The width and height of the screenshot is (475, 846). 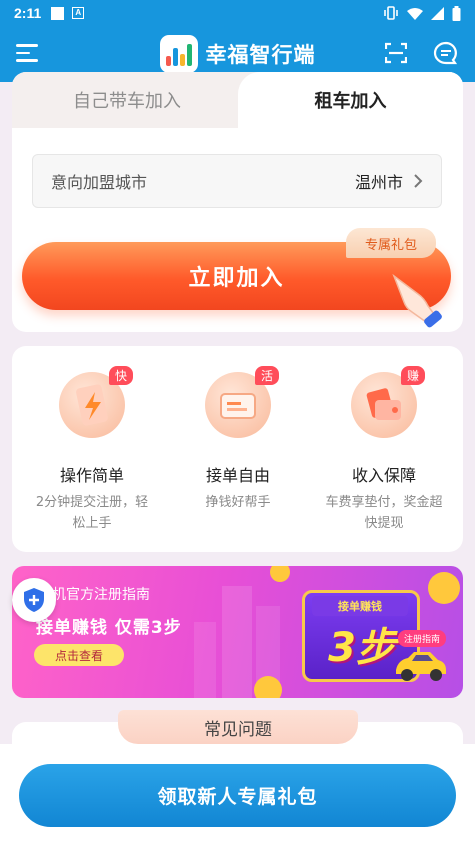 I want to click on feature-tag: 快, so click(x=120, y=375).